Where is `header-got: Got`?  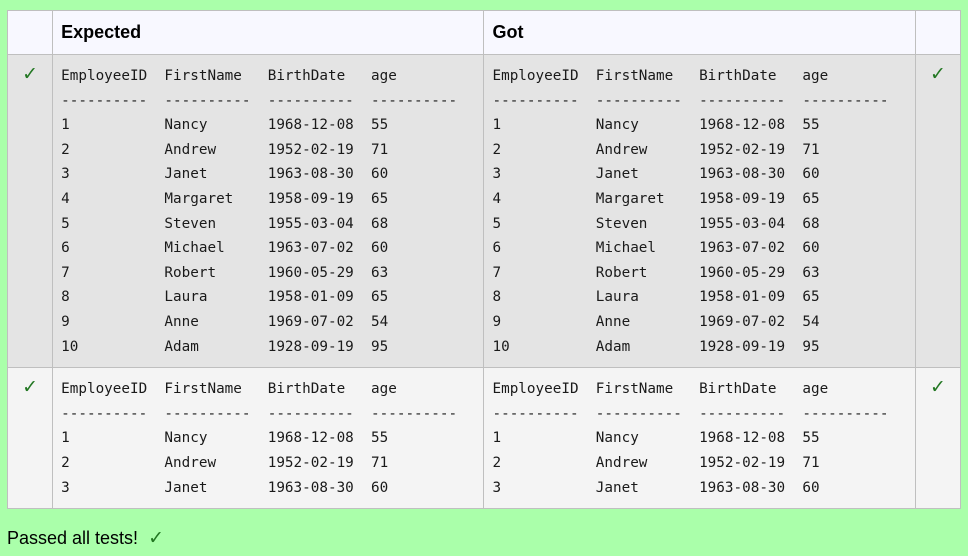
header-got: Got is located at coordinates (699, 32).